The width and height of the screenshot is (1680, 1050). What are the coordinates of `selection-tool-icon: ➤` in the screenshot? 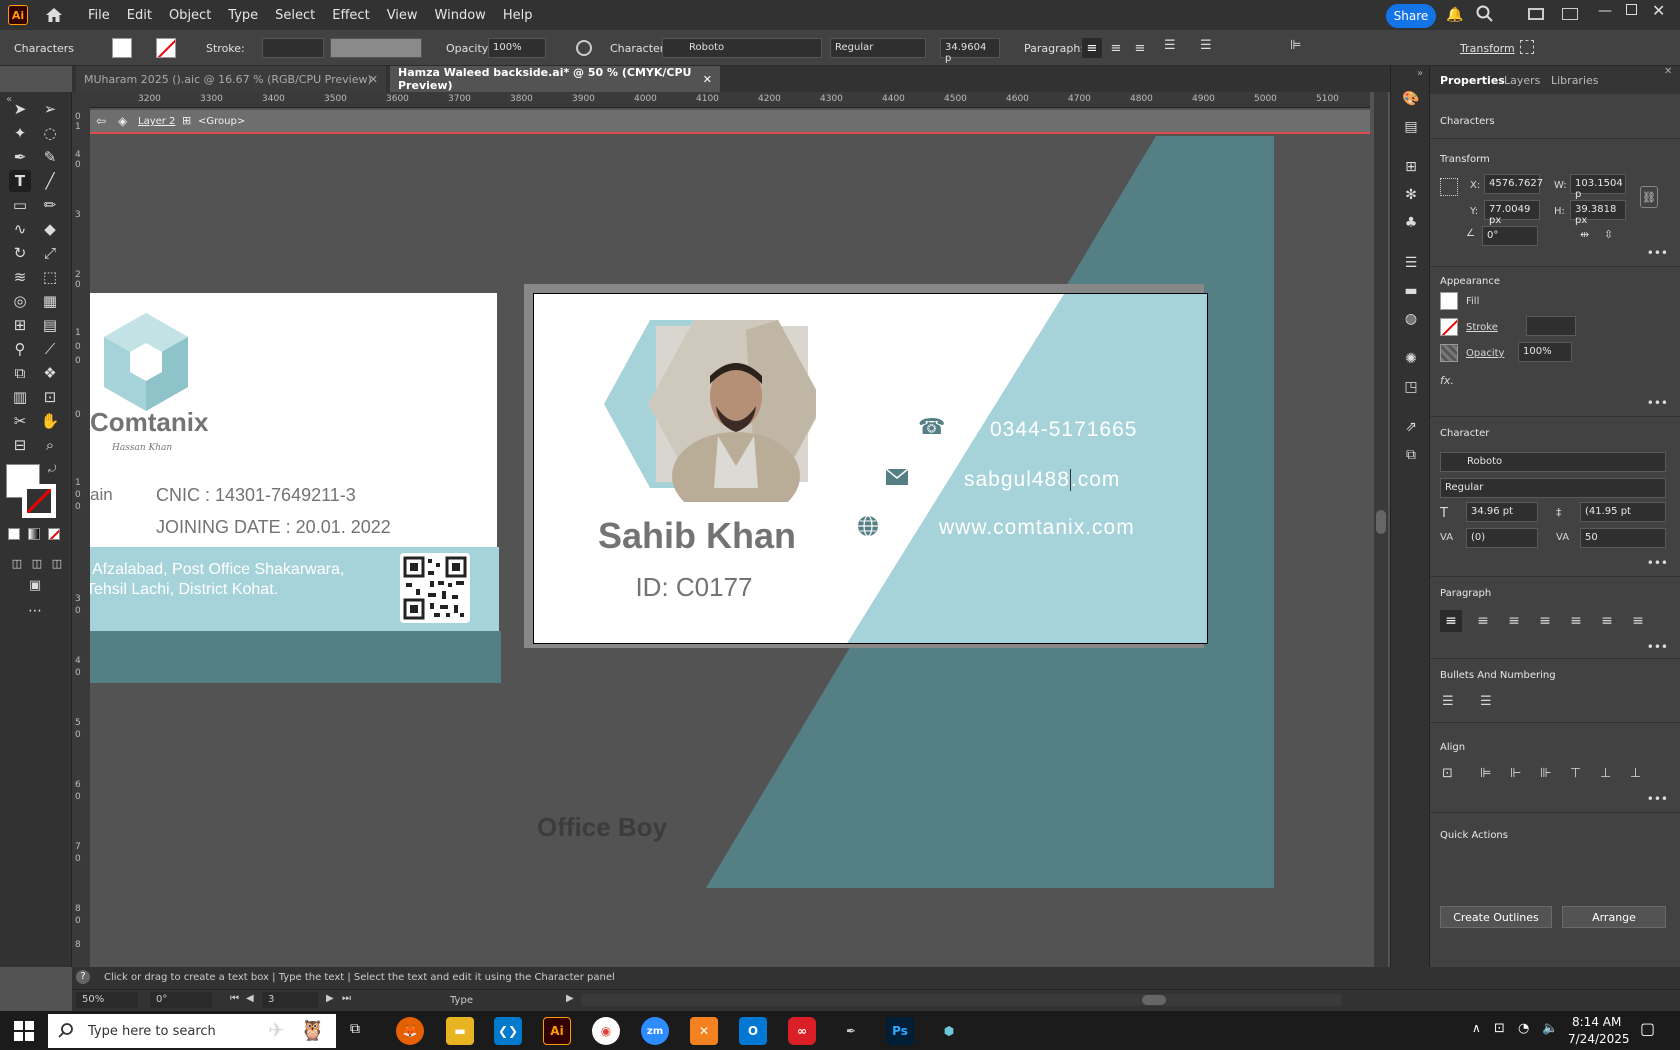 It's located at (20, 109).